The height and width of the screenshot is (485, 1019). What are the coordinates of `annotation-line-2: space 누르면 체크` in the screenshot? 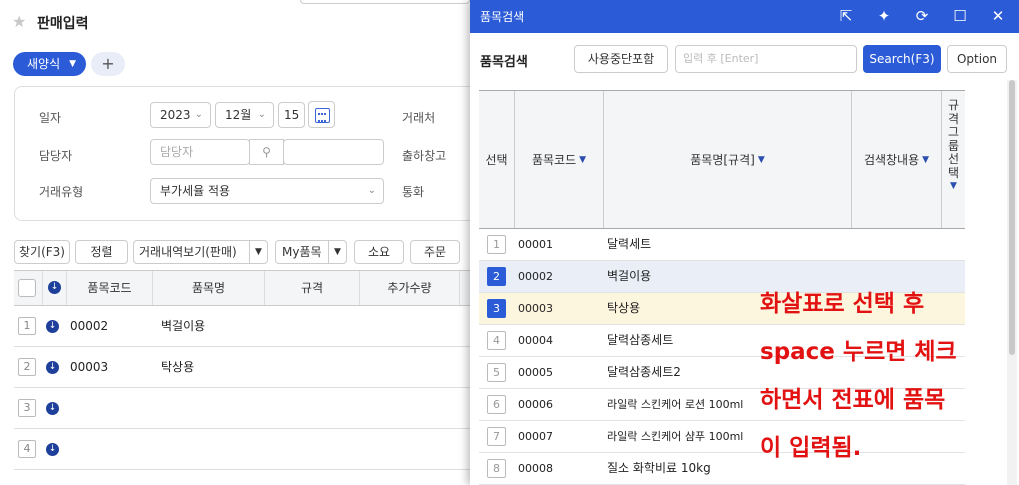 It's located at (858, 352).